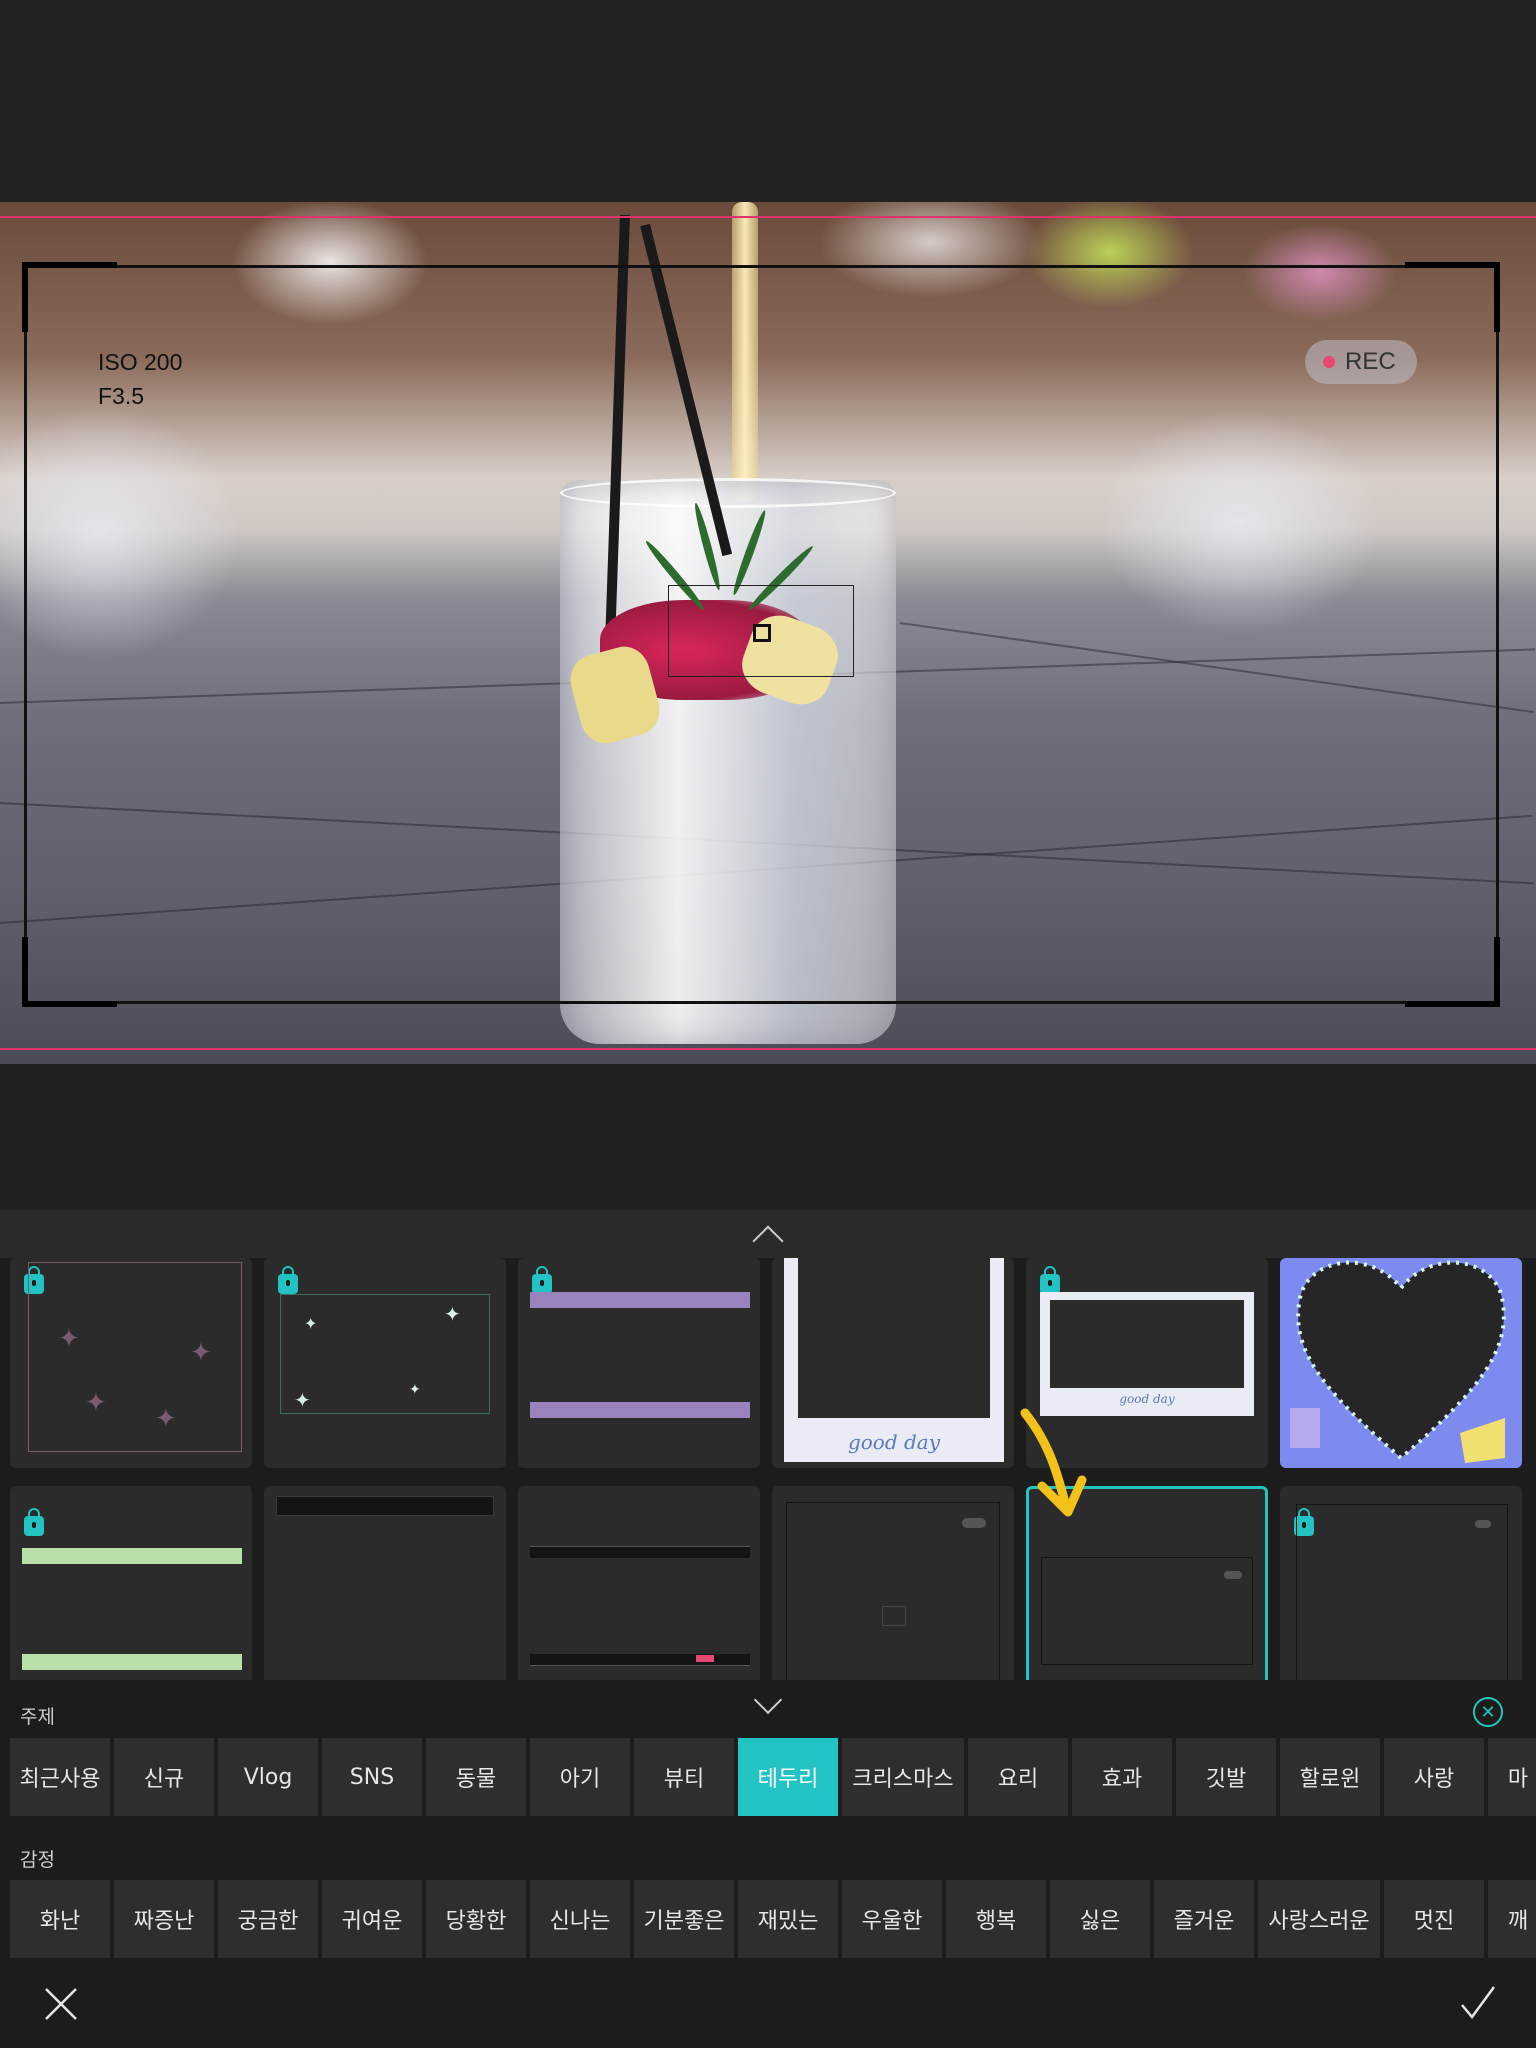 The height and width of the screenshot is (2048, 1536). What do you see at coordinates (1329, 362) in the screenshot?
I see `record-dot-icon` at bounding box center [1329, 362].